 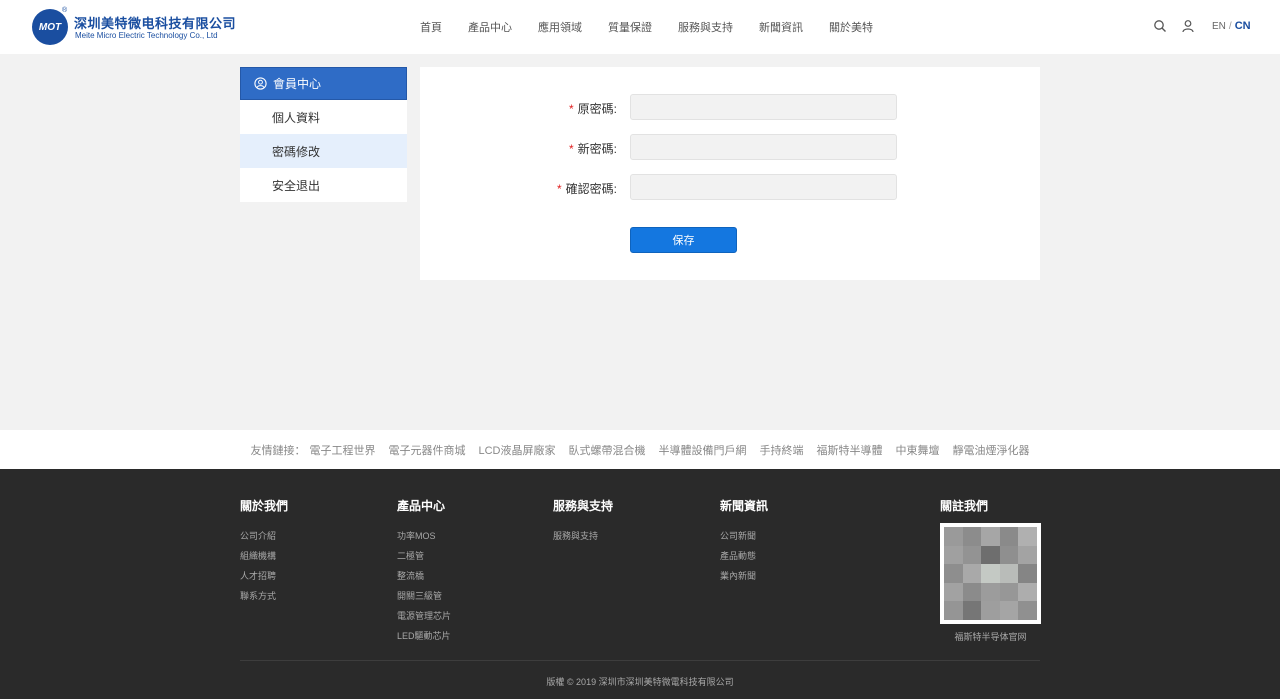 I want to click on friend-link: LCD液晶屏廠家, so click(x=516, y=450).